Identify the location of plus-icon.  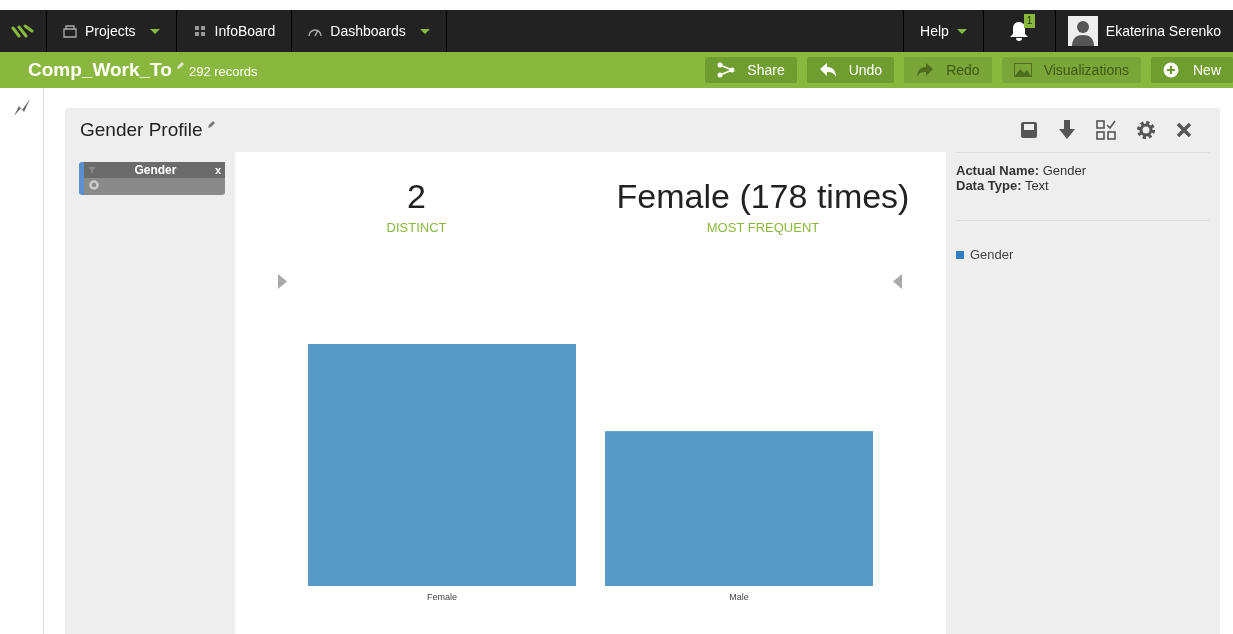
(1172, 70).